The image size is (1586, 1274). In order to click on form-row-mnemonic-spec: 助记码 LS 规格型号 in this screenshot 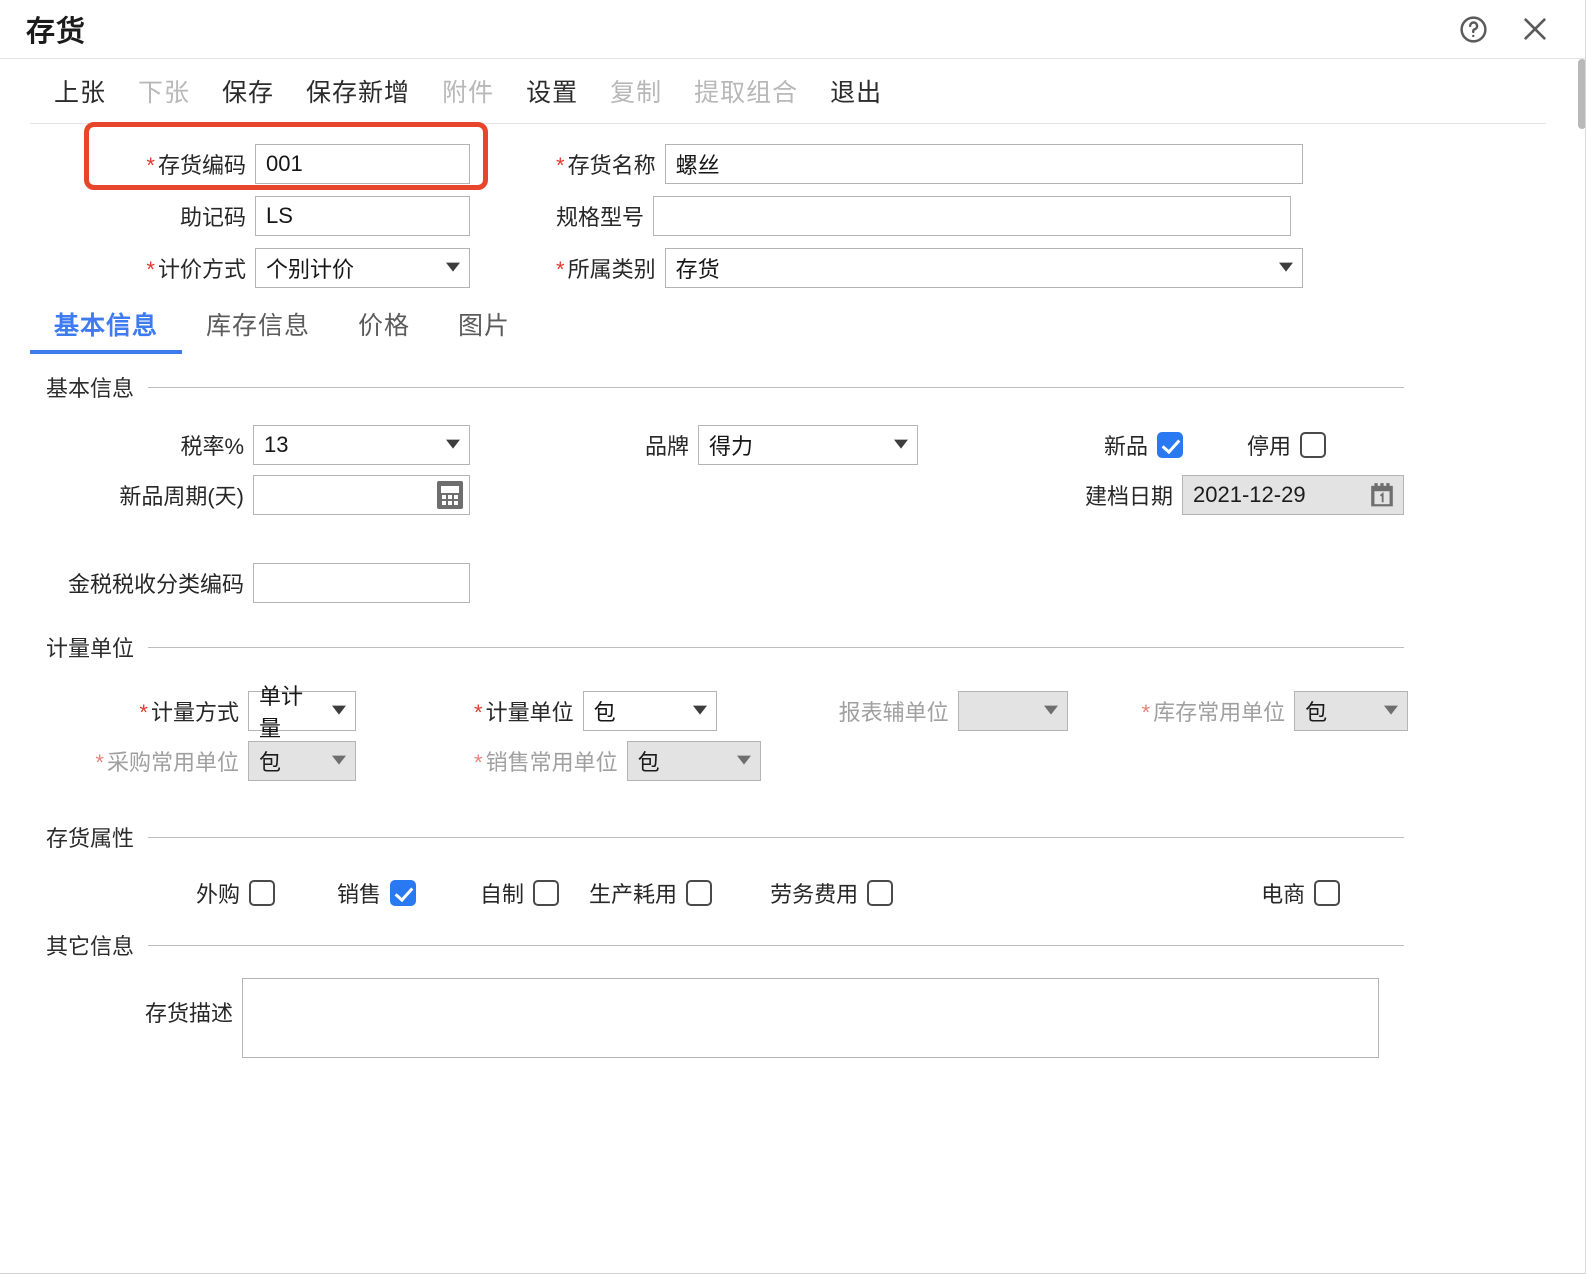, I will do `click(793, 216)`.